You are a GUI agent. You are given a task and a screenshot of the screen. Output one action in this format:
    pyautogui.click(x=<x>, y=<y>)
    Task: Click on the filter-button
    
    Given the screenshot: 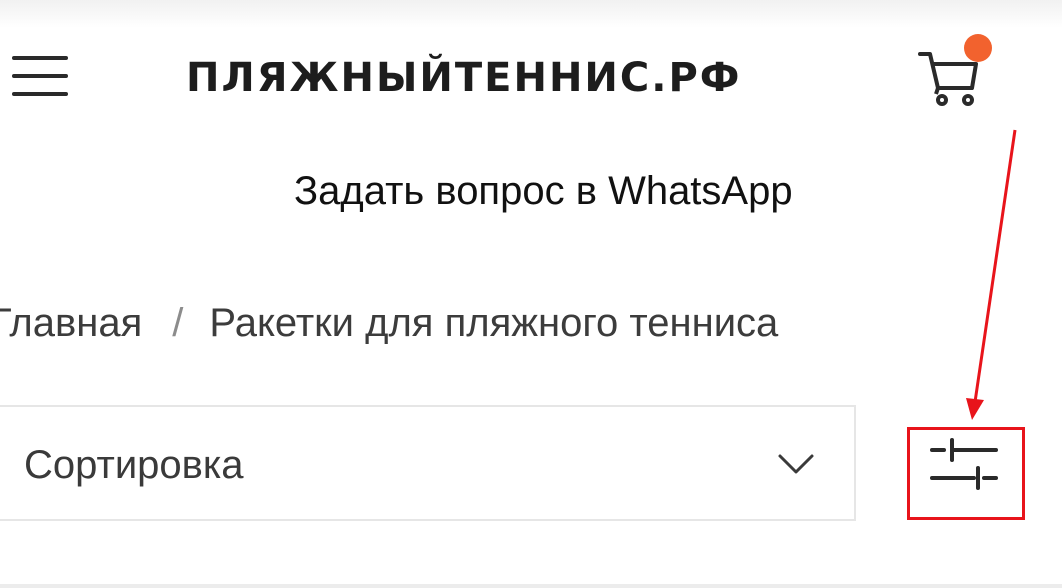 What is the action you would take?
    pyautogui.click(x=964, y=467)
    